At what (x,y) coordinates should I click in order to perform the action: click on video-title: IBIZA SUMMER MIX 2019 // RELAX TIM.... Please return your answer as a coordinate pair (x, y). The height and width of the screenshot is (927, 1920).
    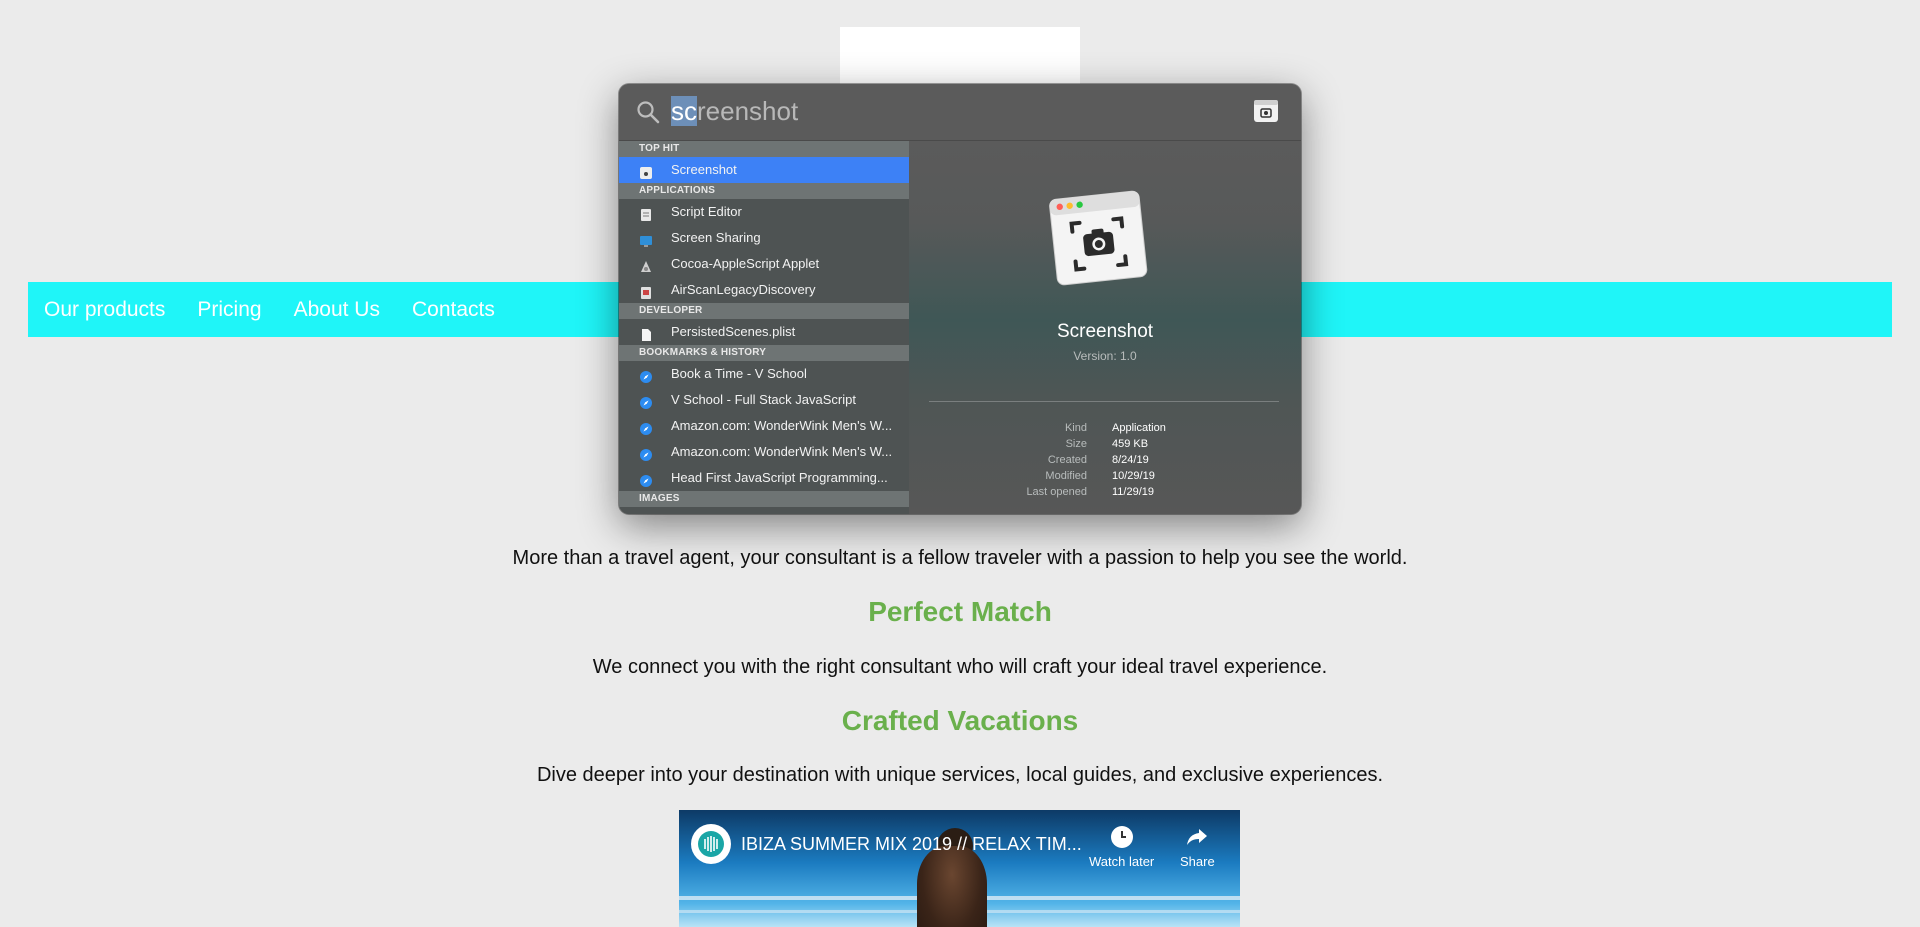
    Looking at the image, I should click on (911, 844).